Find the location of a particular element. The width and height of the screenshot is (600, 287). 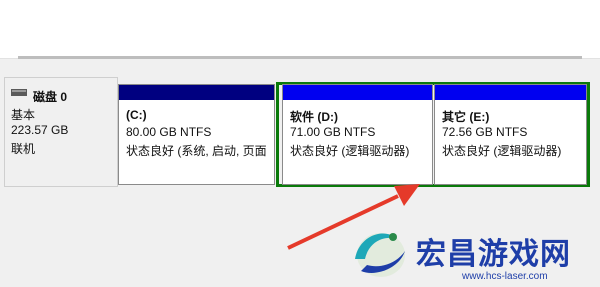

watermark-title: 宏昌游戏网 is located at coordinates (493, 254).